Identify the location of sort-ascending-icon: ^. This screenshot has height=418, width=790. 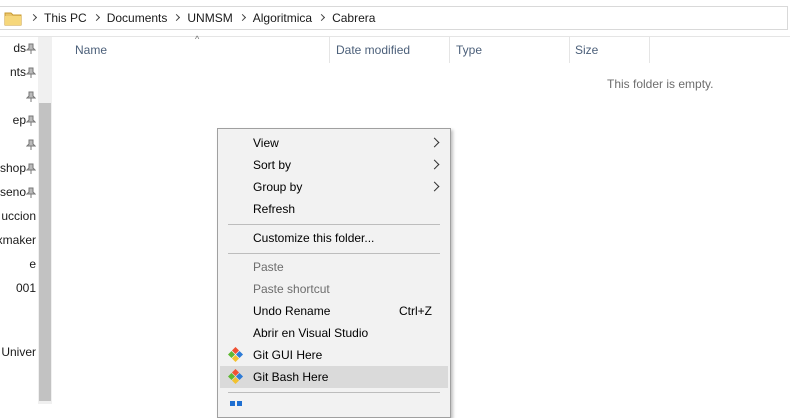
(197, 39).